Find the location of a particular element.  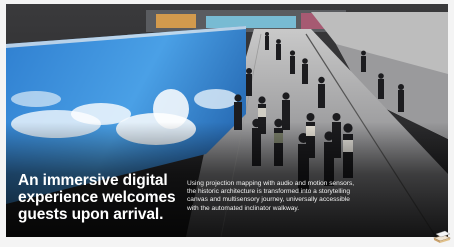

far-screen is located at coordinates (251, 22).